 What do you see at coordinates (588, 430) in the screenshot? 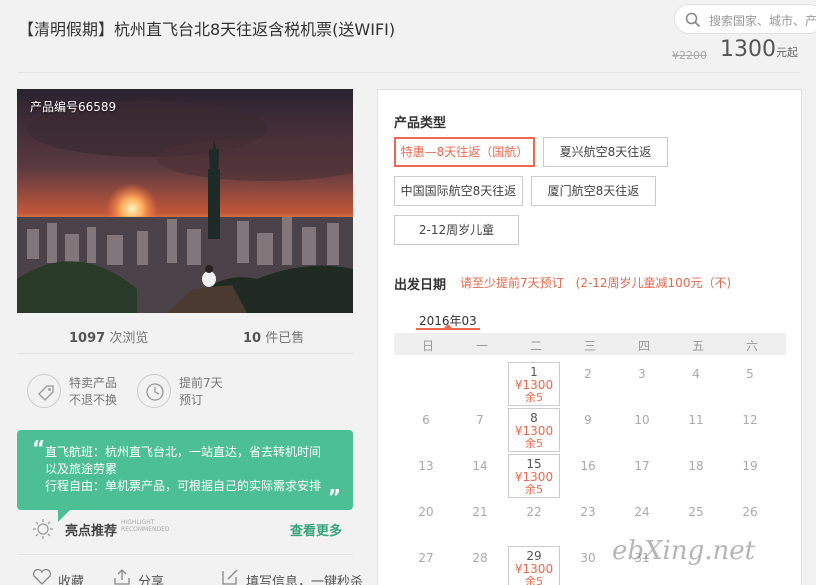
I see `calendar-day: 9` at bounding box center [588, 430].